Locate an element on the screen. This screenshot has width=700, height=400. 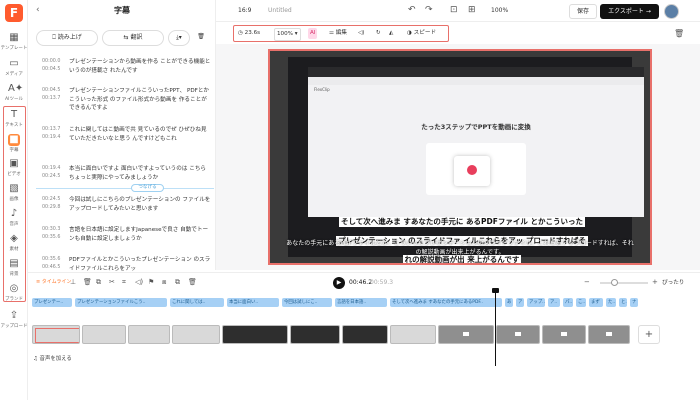
rail-item-media: ▭ メディア is located at coordinates (14, 67).